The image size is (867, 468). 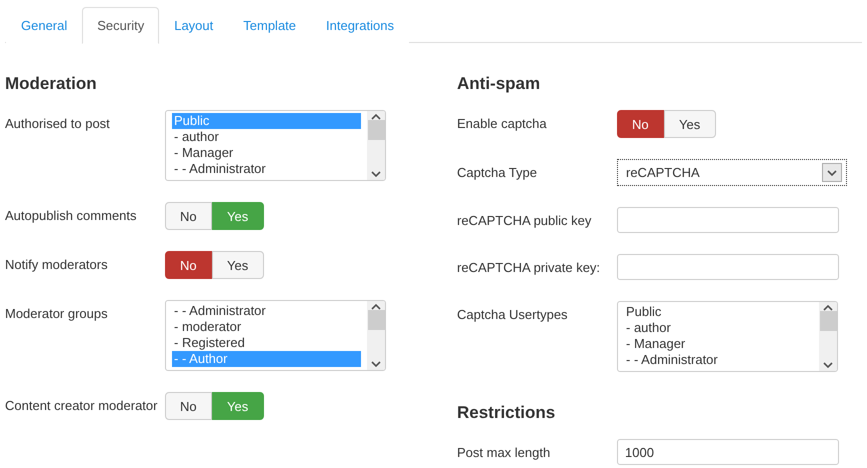 I want to click on list-box: - - Administrator - moderator - Registered - - Author, so click(x=275, y=335).